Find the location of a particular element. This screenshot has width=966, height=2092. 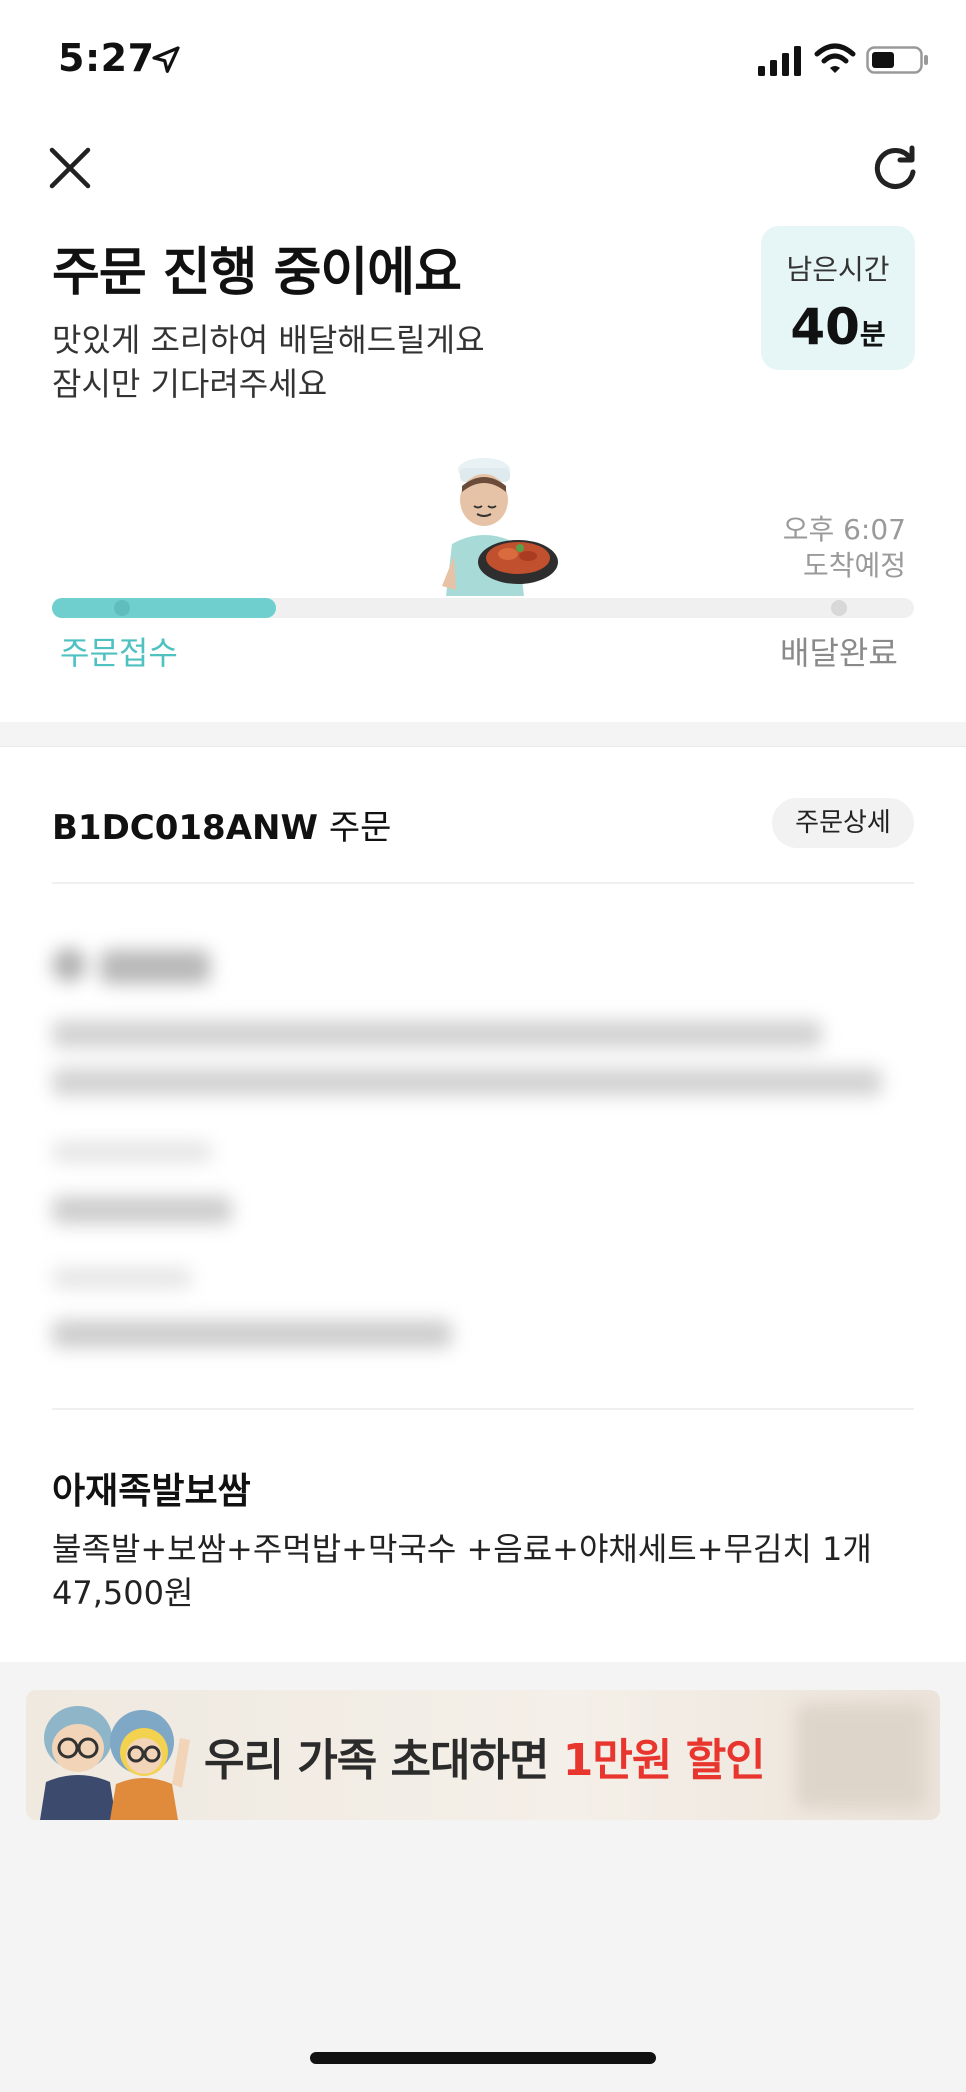

status-bar: 5:27 is located at coordinates (483, 60).